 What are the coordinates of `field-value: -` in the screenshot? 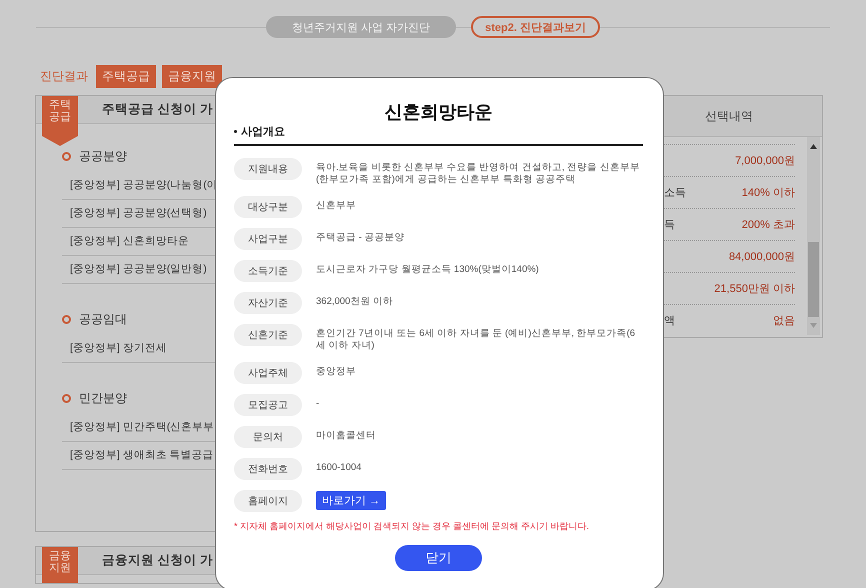 It's located at (318, 403).